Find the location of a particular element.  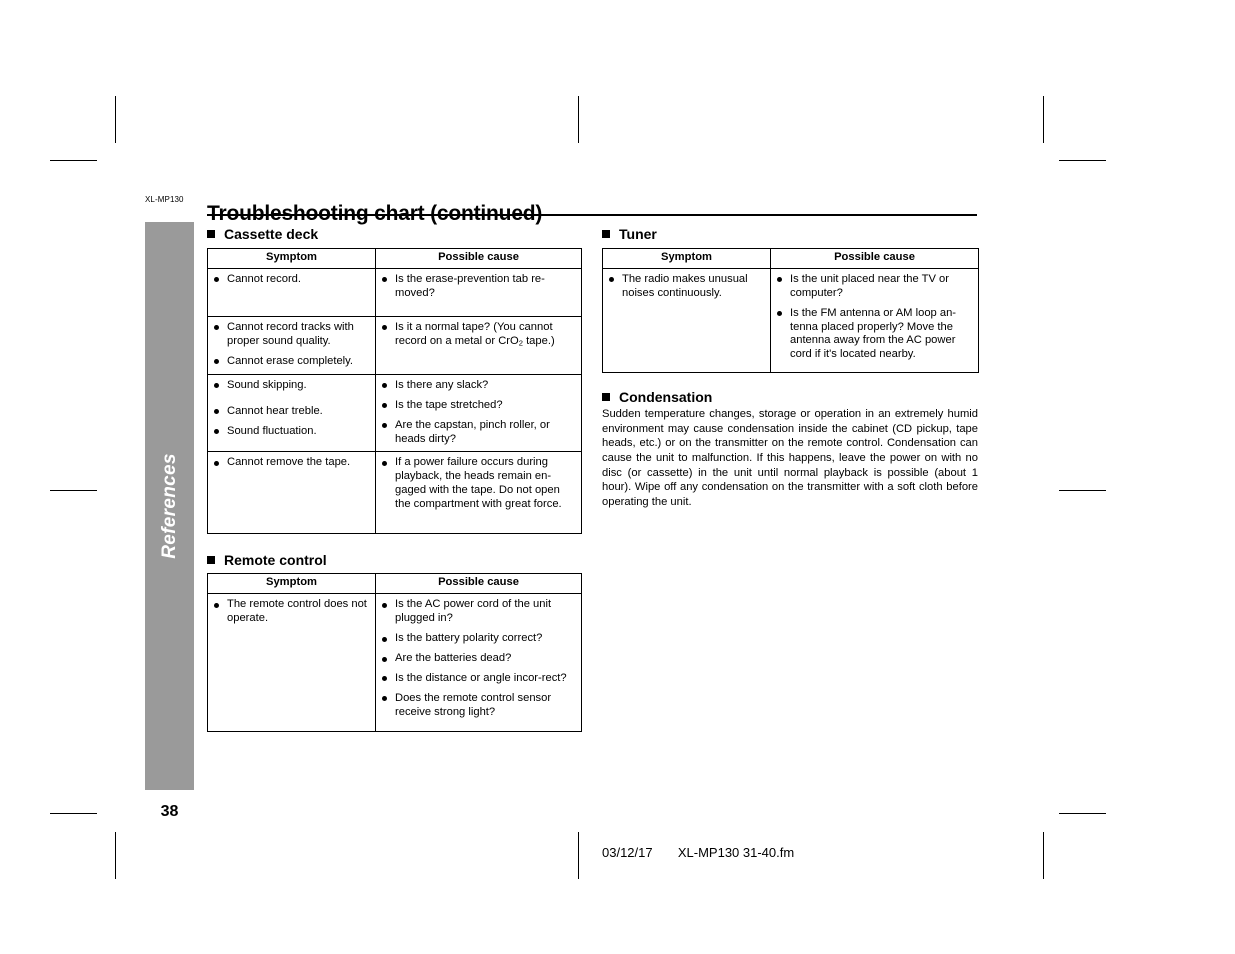

list-item: Cannot hear treble. is located at coordinates (291, 412).